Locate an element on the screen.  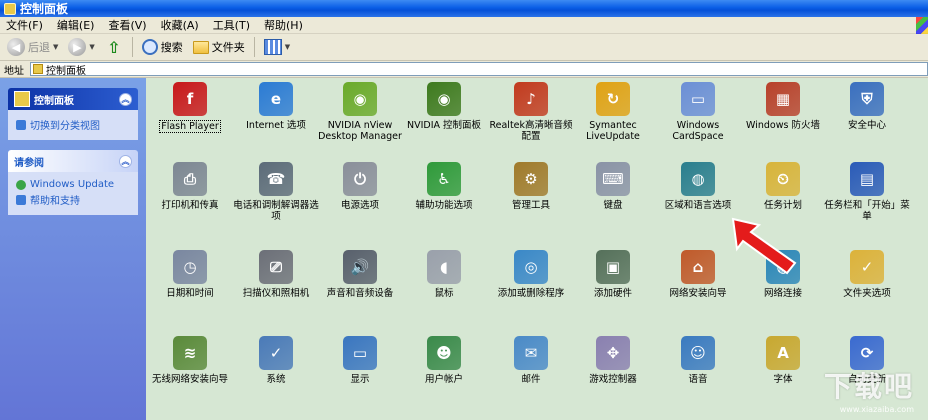
category-view-icon is located at coordinates (21, 124).